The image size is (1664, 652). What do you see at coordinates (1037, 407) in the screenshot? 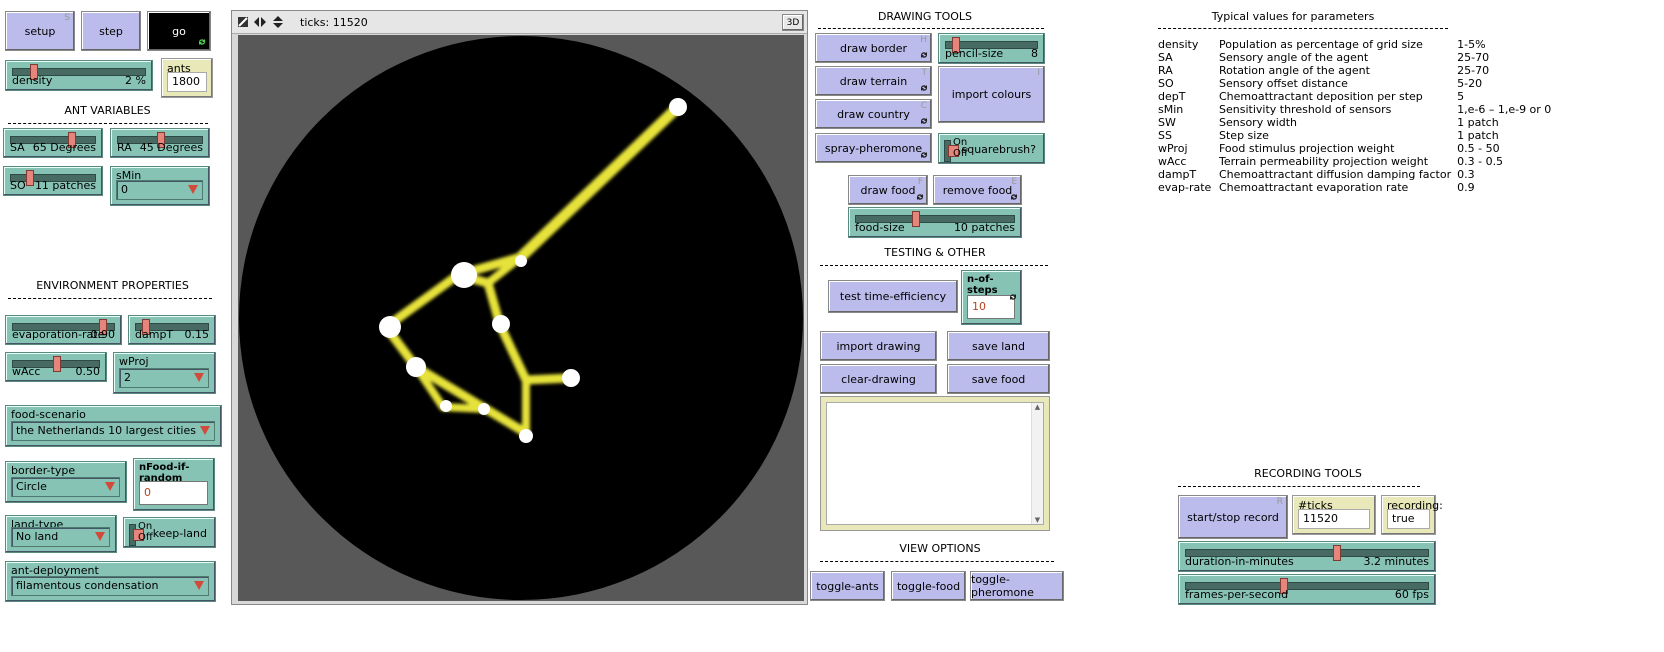
I see `scroll-up-icon: ▲` at bounding box center [1037, 407].